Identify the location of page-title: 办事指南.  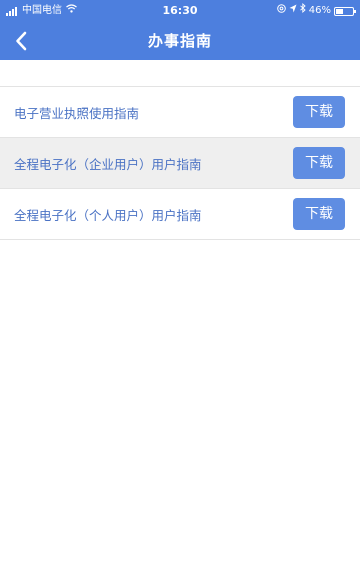
(179, 41).